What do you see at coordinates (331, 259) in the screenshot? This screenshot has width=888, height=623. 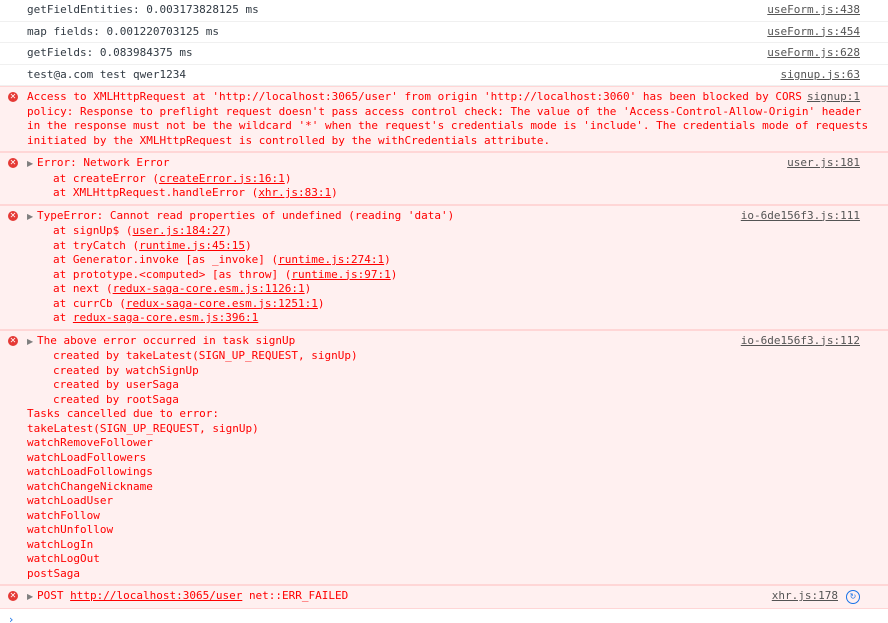 I see `stack-frame-link: runtime.js:274:1` at bounding box center [331, 259].